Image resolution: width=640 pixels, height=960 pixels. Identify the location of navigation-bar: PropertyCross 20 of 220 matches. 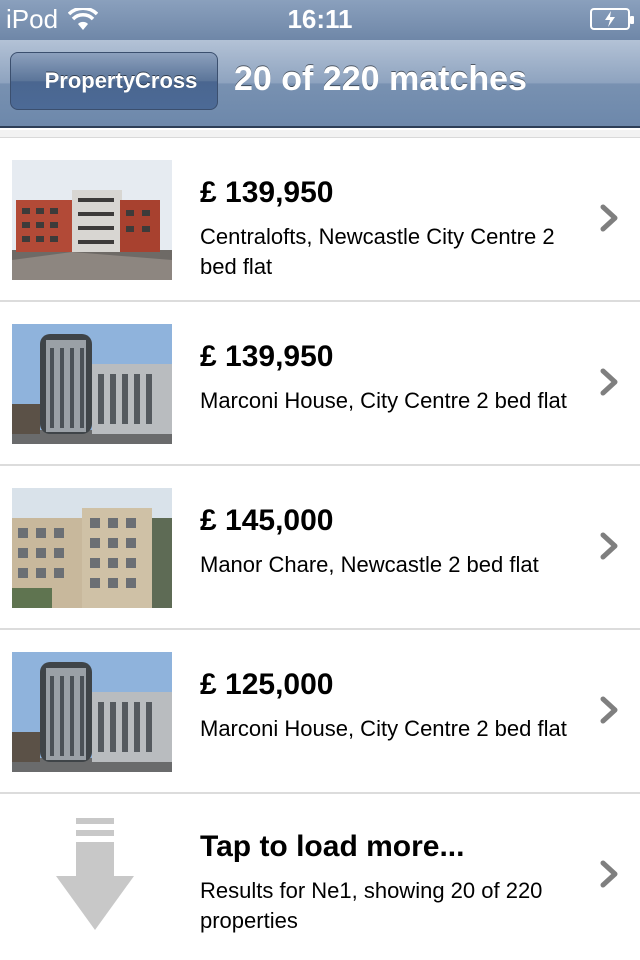
(320, 84).